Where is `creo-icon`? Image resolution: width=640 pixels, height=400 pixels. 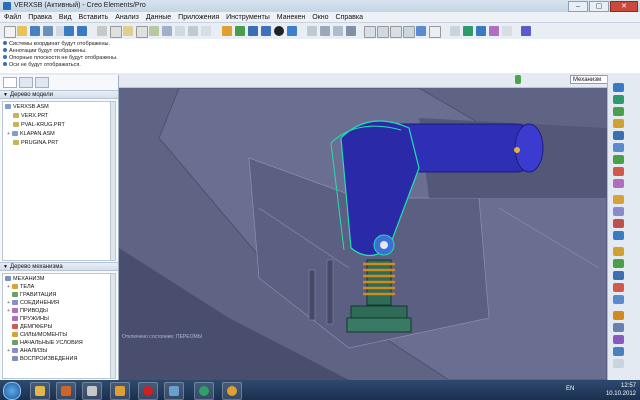
creo-icon is located at coordinates (204, 391).